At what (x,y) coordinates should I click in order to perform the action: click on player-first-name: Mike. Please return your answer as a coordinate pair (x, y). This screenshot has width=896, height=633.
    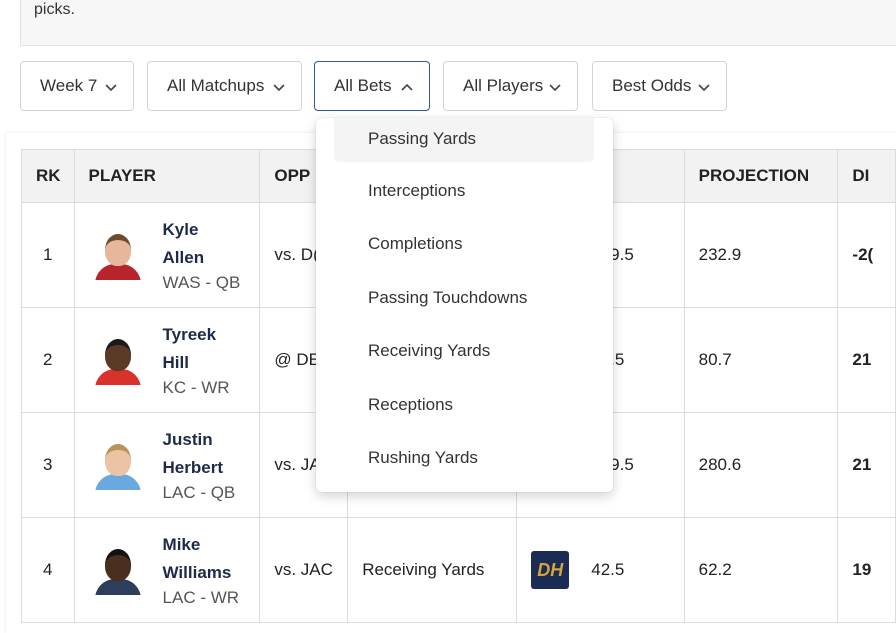
    Looking at the image, I should click on (201, 545).